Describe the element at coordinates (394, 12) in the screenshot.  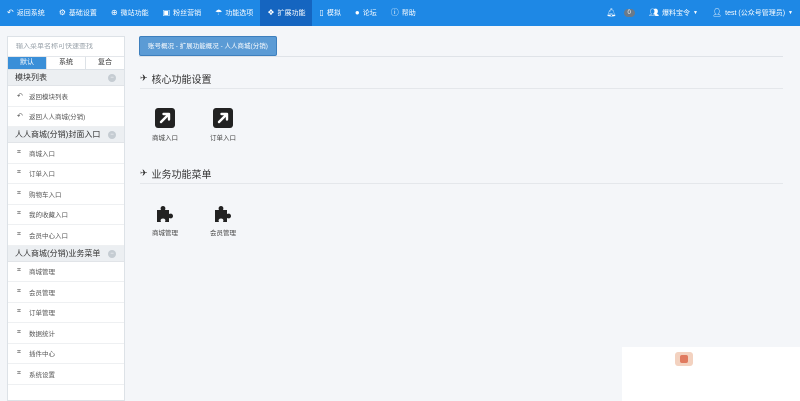
I see `info-circle-icon: ⓘ` at that location.